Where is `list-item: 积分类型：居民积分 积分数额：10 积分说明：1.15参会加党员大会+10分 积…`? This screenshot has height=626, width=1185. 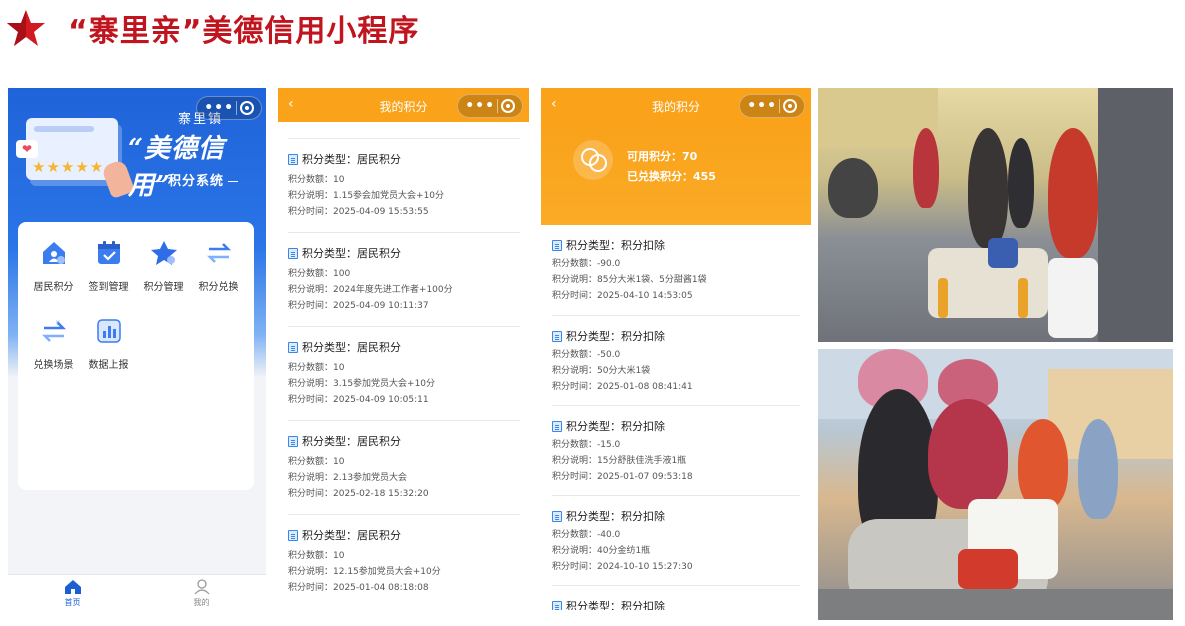
list-item: 积分类型：居民积分 积分数额：10 积分说明：1.15参会加党员大会+10分 积… is located at coordinates (404, 185).